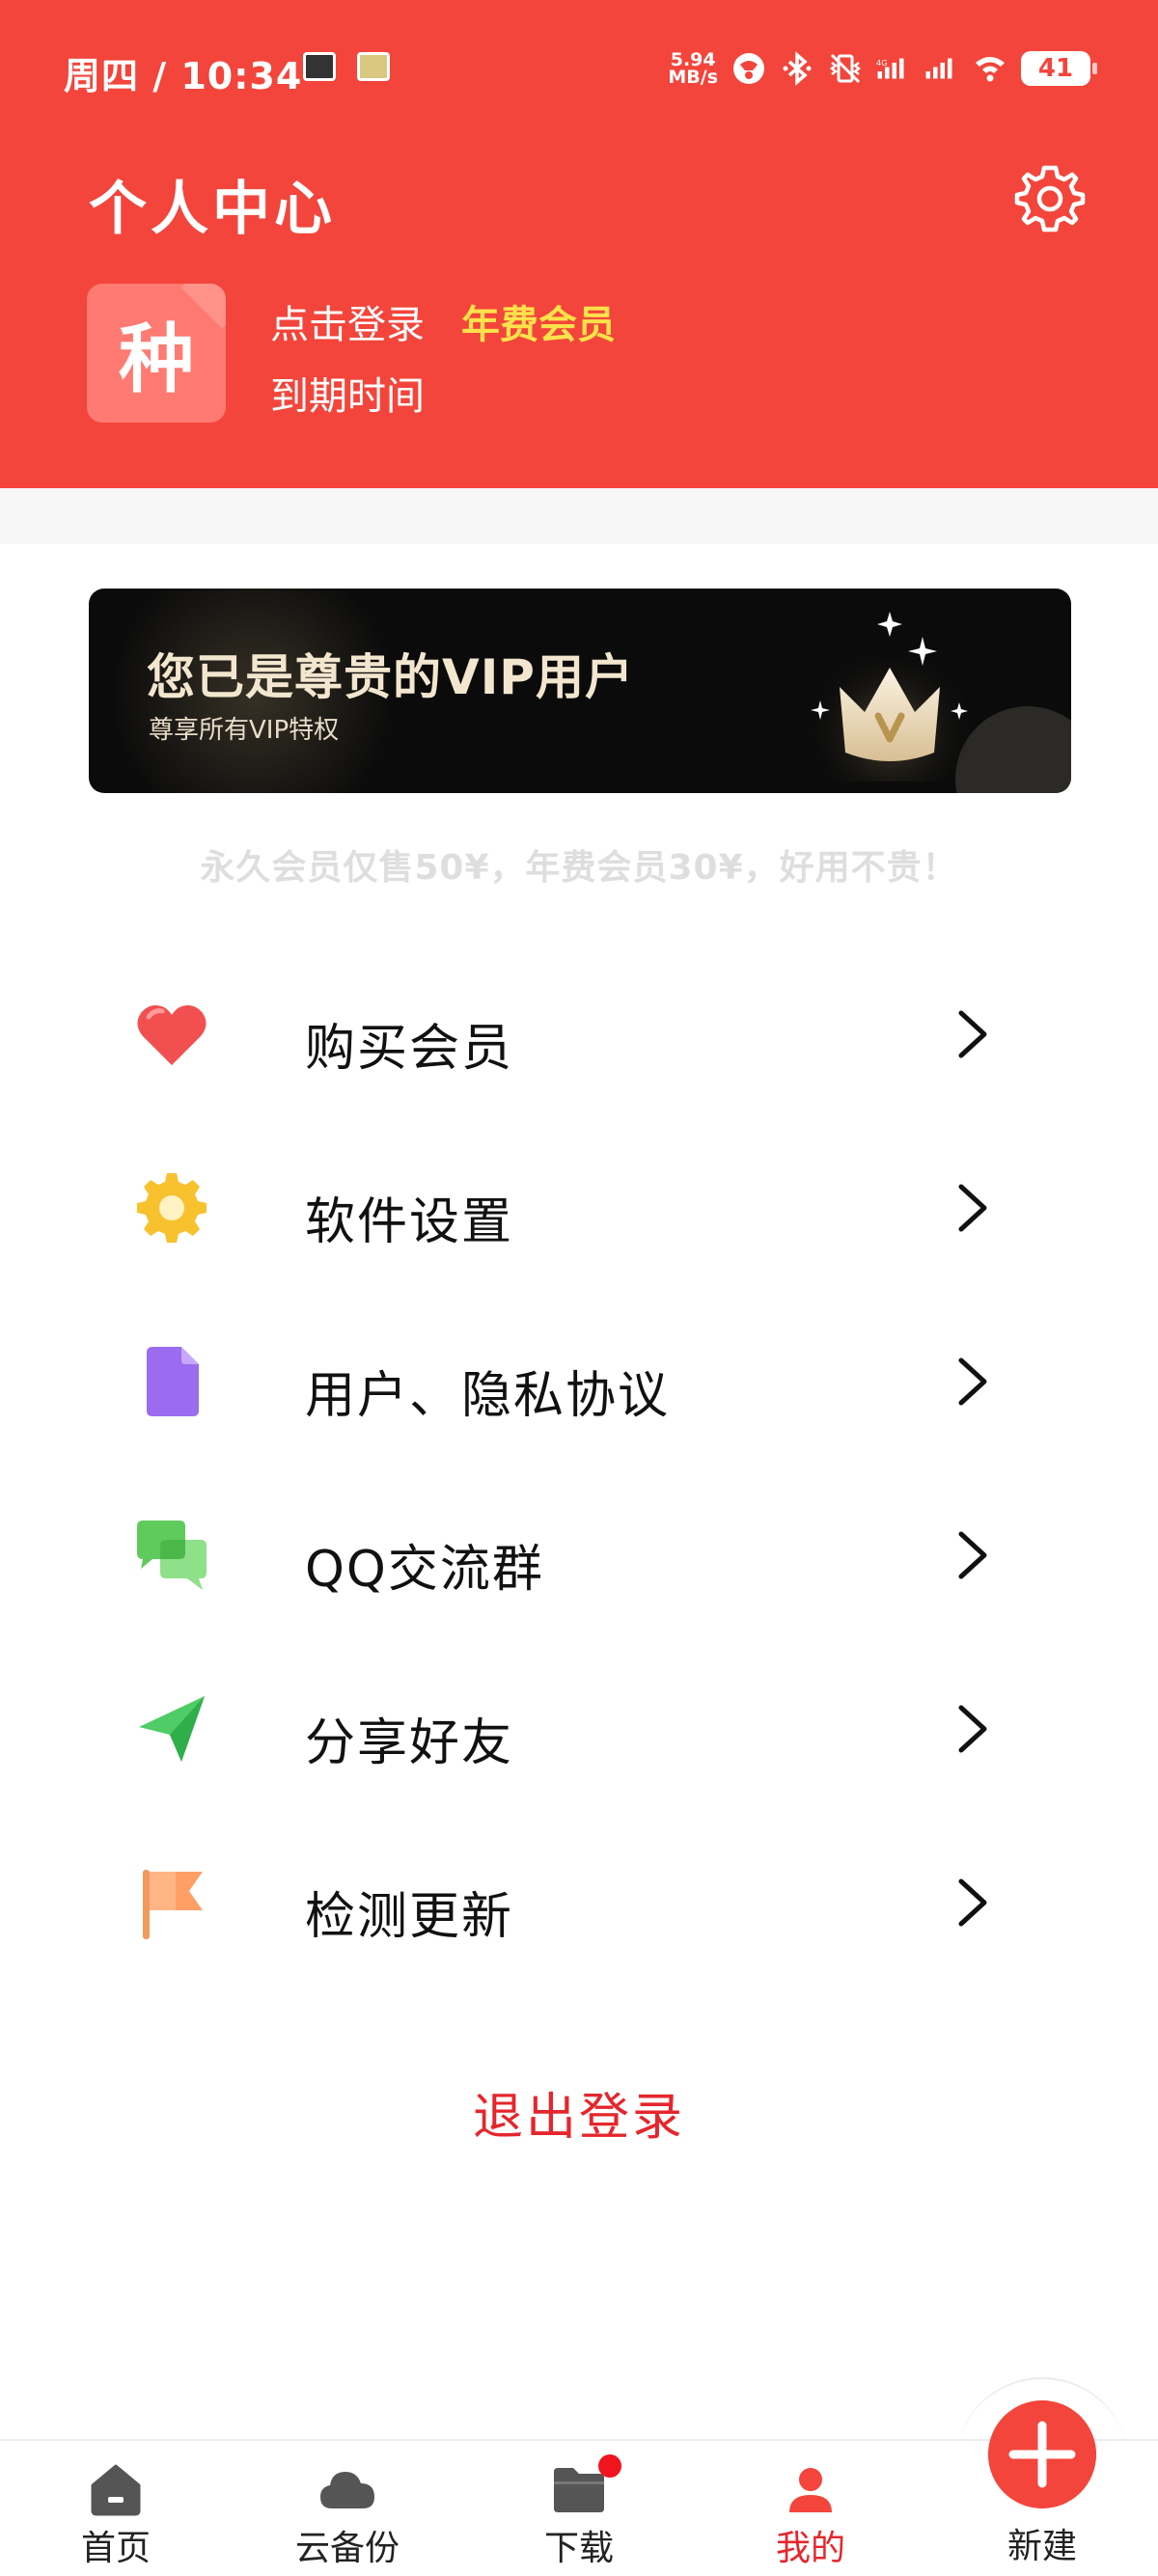 This screenshot has width=1158, height=2576. I want to click on crown-icon, so click(890, 696).